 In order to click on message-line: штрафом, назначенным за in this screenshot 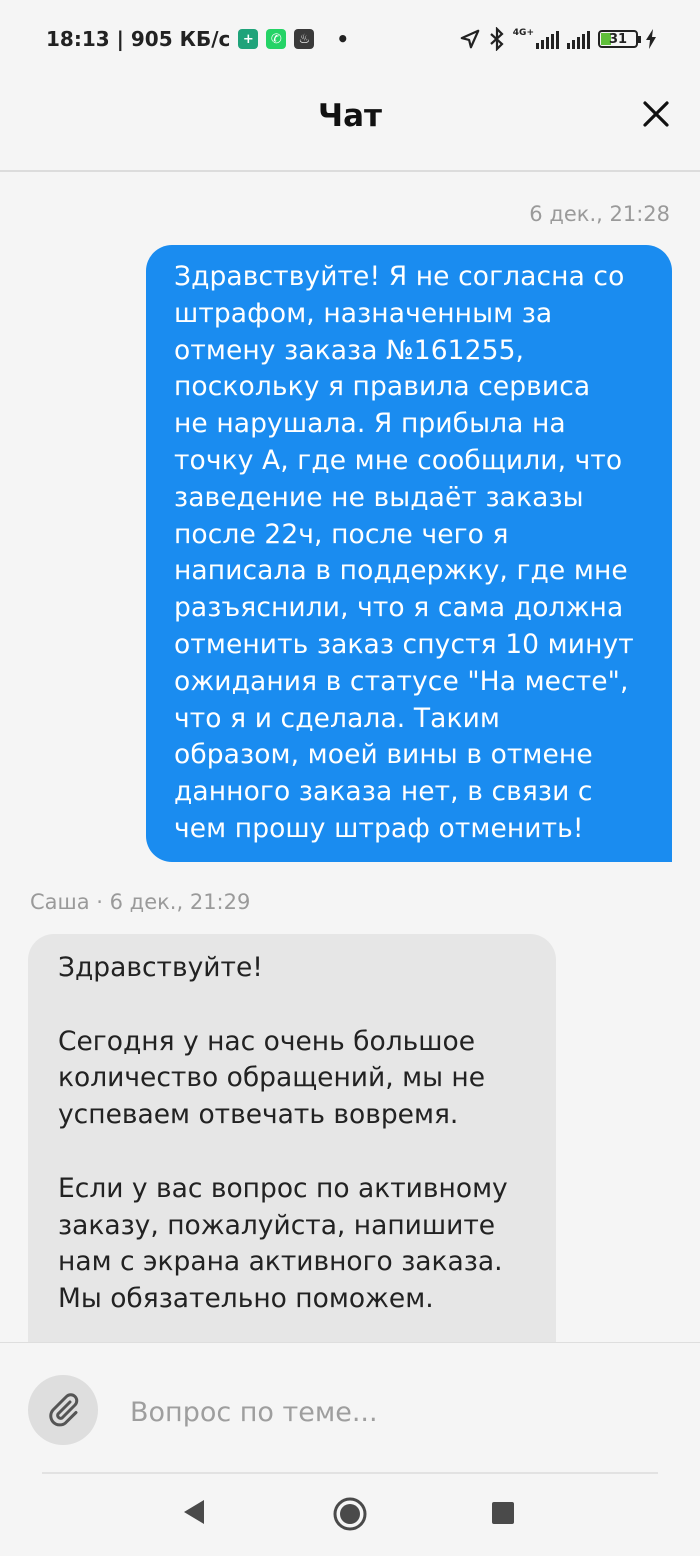, I will do `click(363, 313)`.